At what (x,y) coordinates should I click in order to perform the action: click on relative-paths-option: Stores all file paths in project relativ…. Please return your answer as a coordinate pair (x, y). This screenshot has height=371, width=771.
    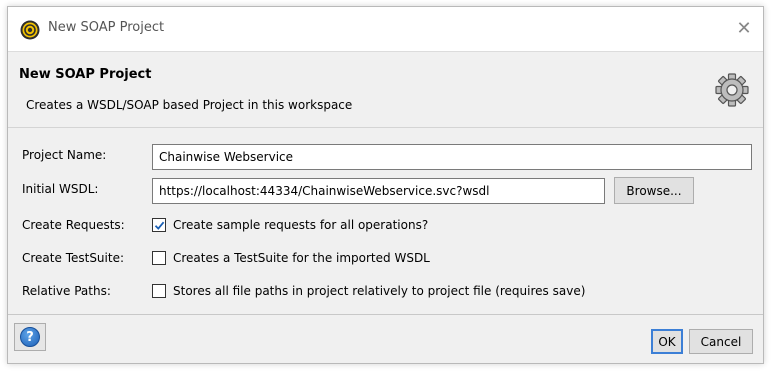
    Looking at the image, I should click on (368, 291).